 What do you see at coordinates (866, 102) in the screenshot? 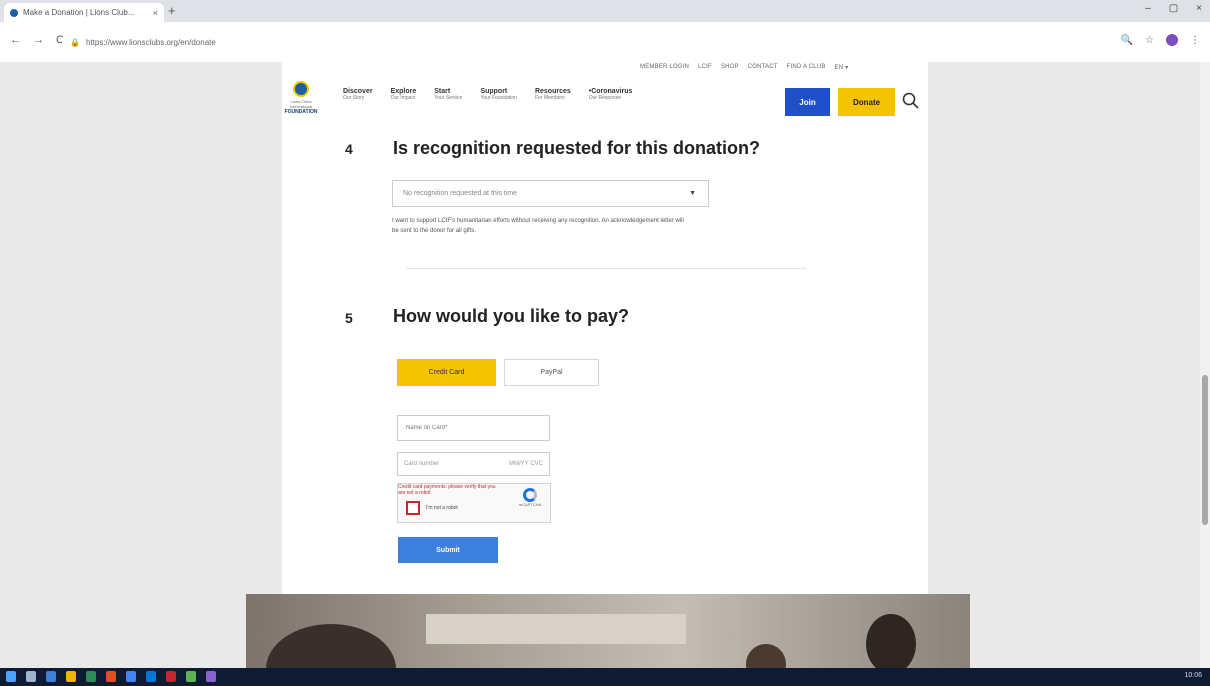
I see `donate-button: Donate` at bounding box center [866, 102].